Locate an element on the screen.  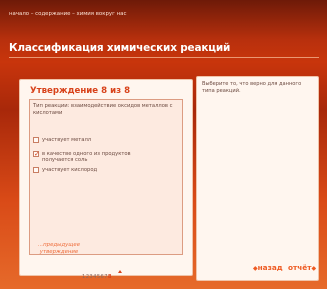
report-button: отчёт◆ is located at coordinates (302, 267).